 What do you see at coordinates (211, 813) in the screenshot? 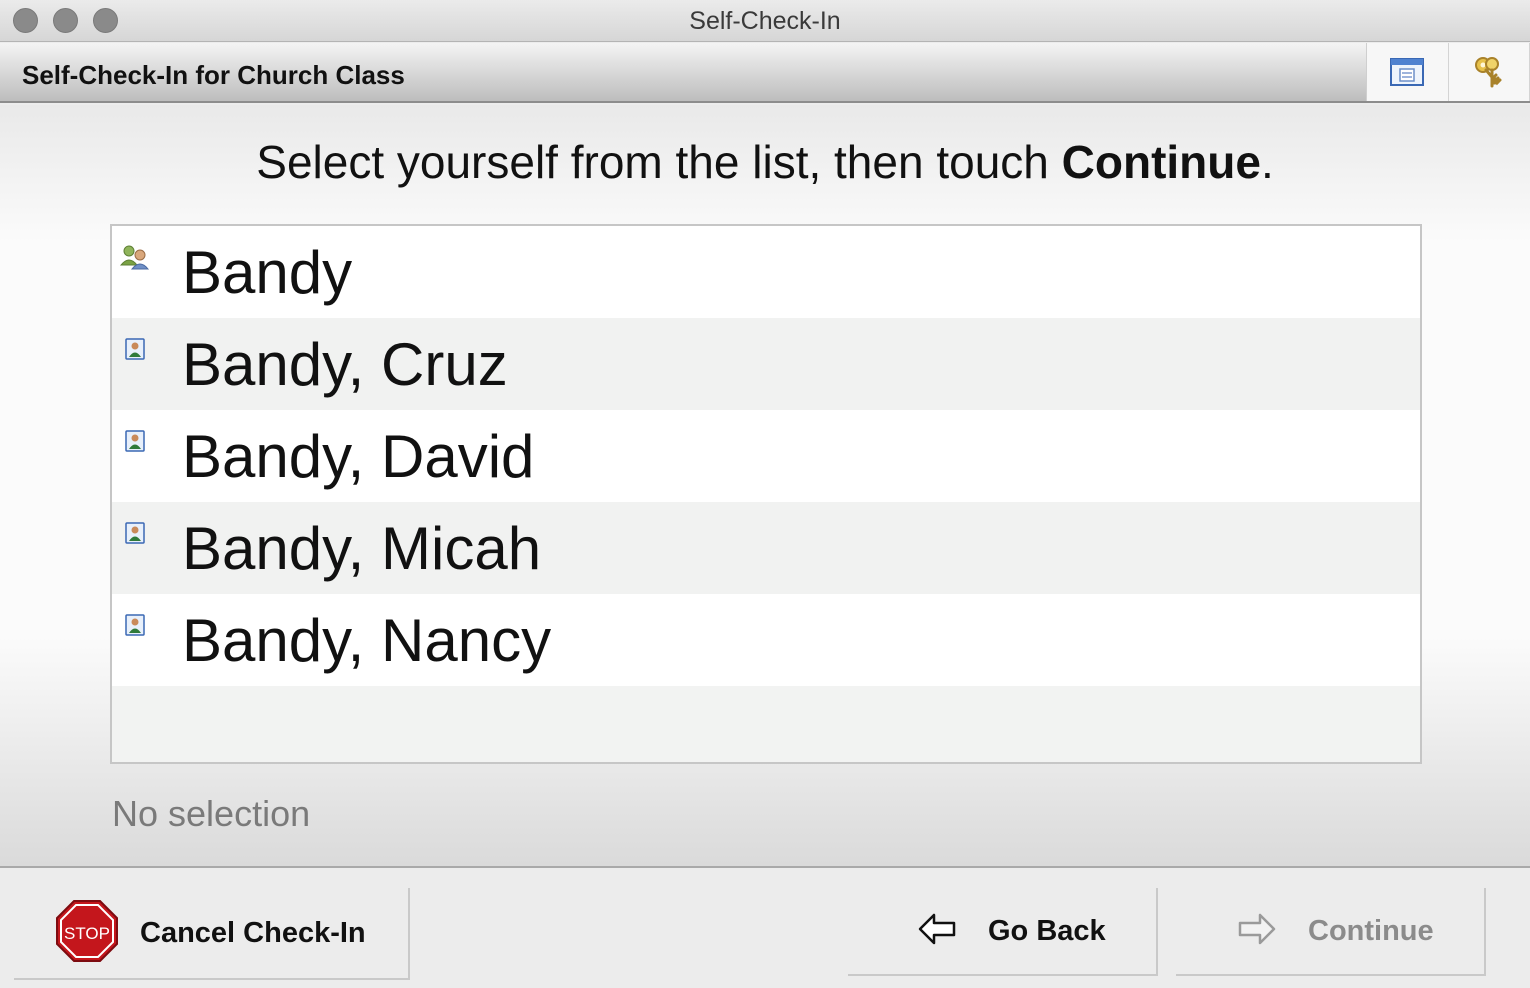
I see `selection-status: No selection` at bounding box center [211, 813].